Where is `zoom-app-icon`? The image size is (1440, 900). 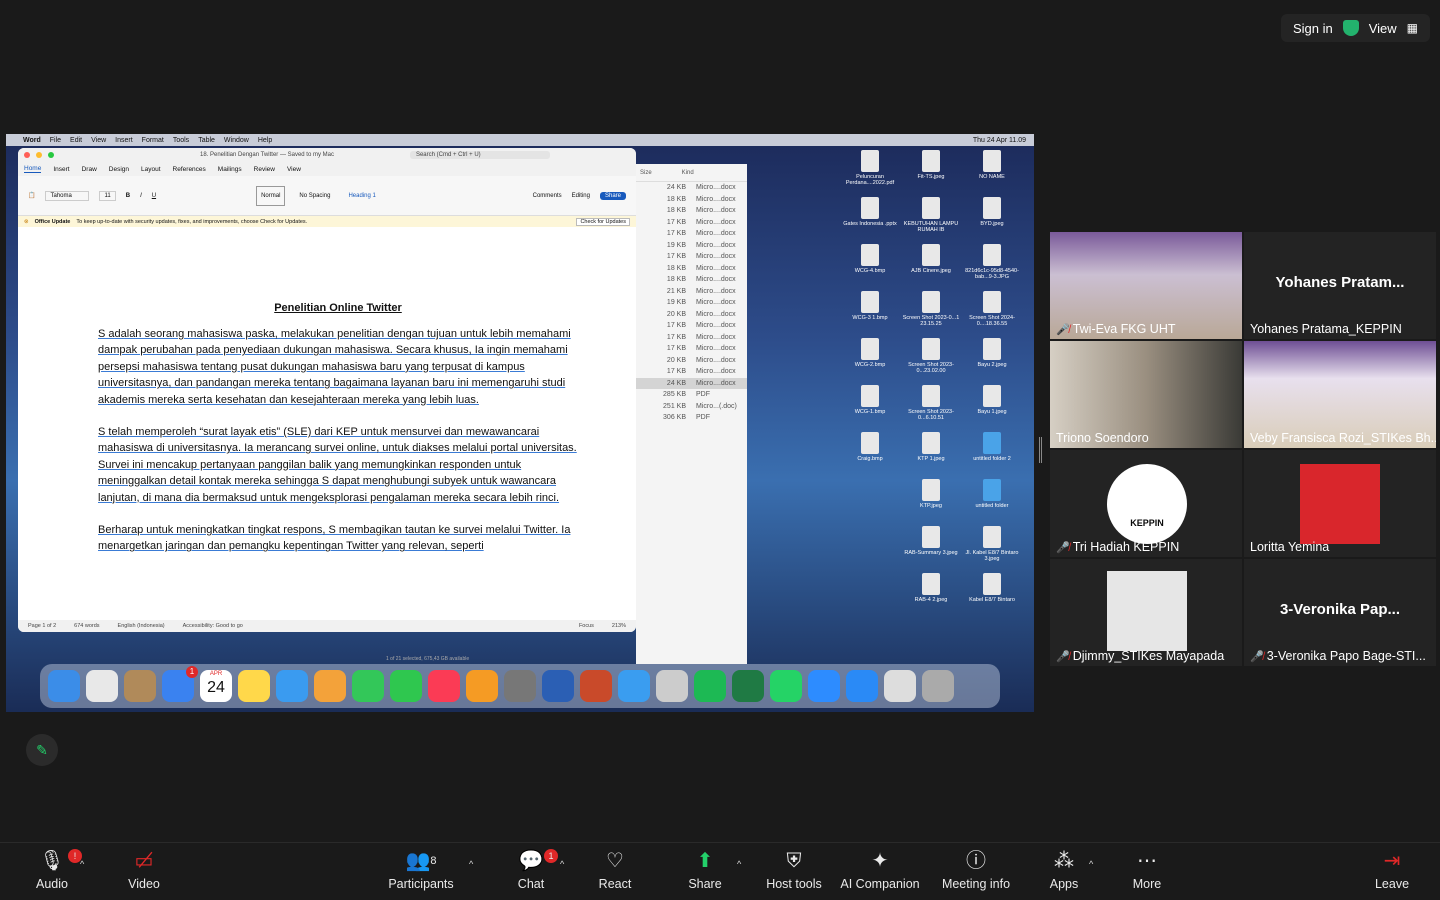 zoom-app-icon is located at coordinates (824, 686).